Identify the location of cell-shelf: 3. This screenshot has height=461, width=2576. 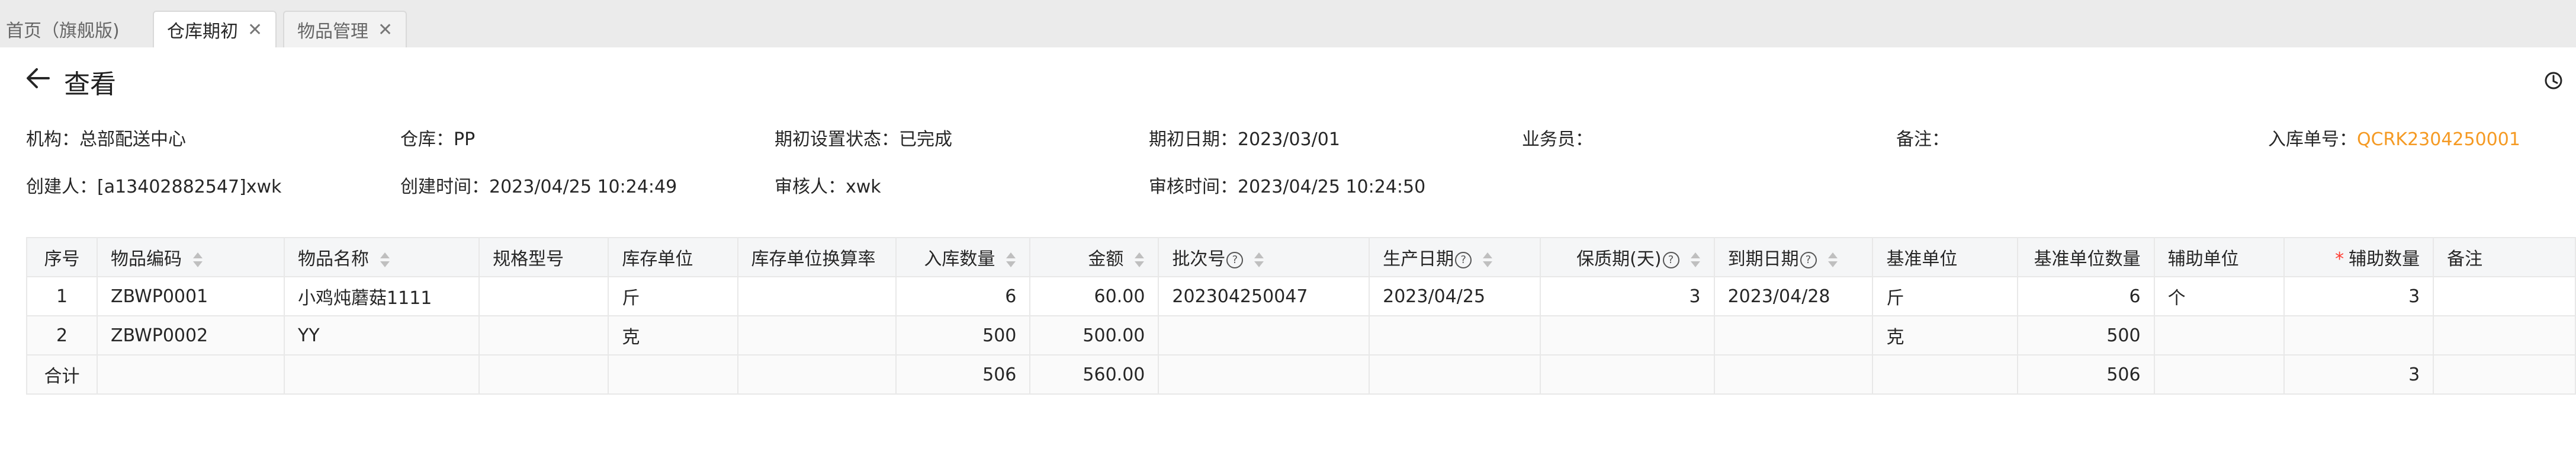
(1628, 296).